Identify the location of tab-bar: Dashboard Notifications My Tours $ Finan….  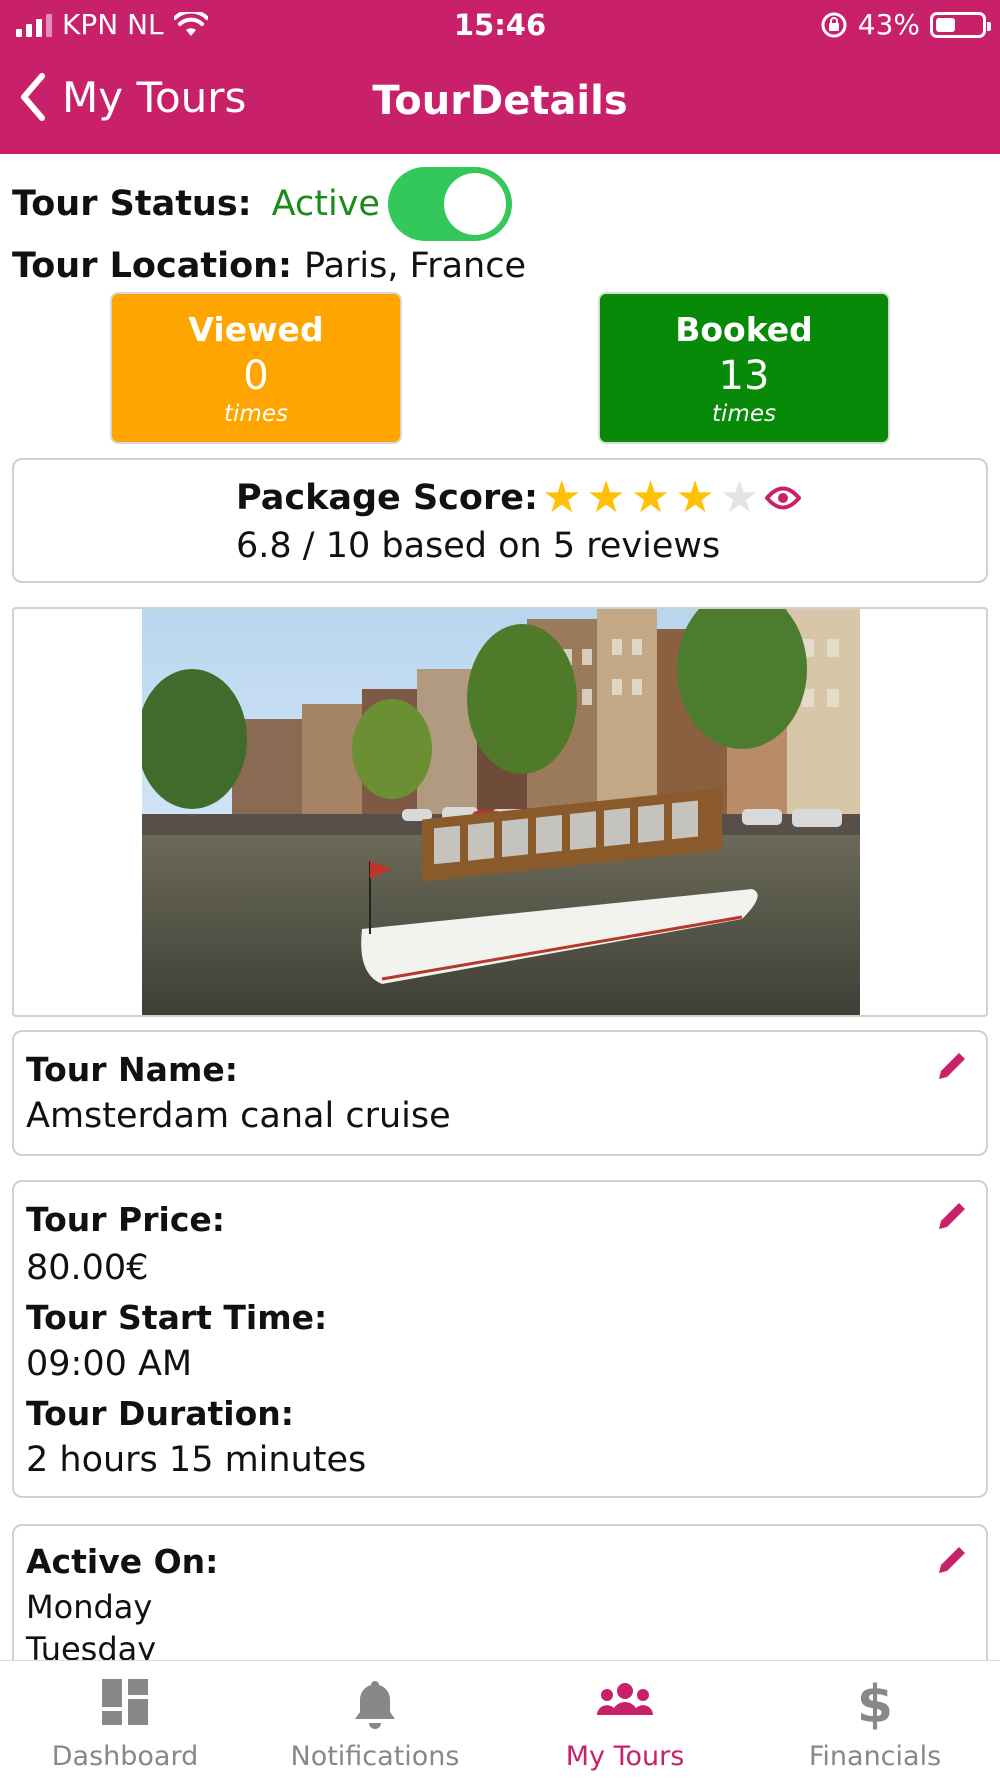
(500, 1719).